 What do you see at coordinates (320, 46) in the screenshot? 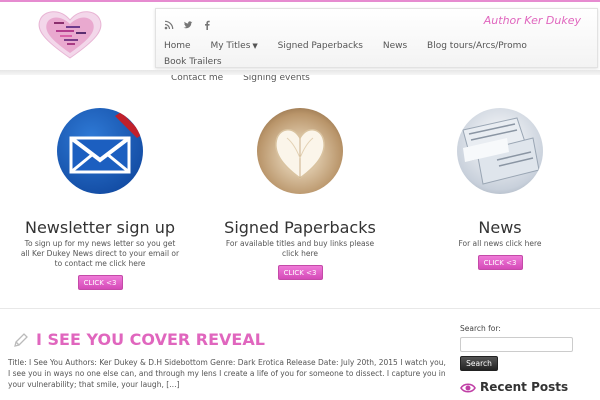
I see `menu-item-signed-paperbacks: Signed Paperbacks` at bounding box center [320, 46].